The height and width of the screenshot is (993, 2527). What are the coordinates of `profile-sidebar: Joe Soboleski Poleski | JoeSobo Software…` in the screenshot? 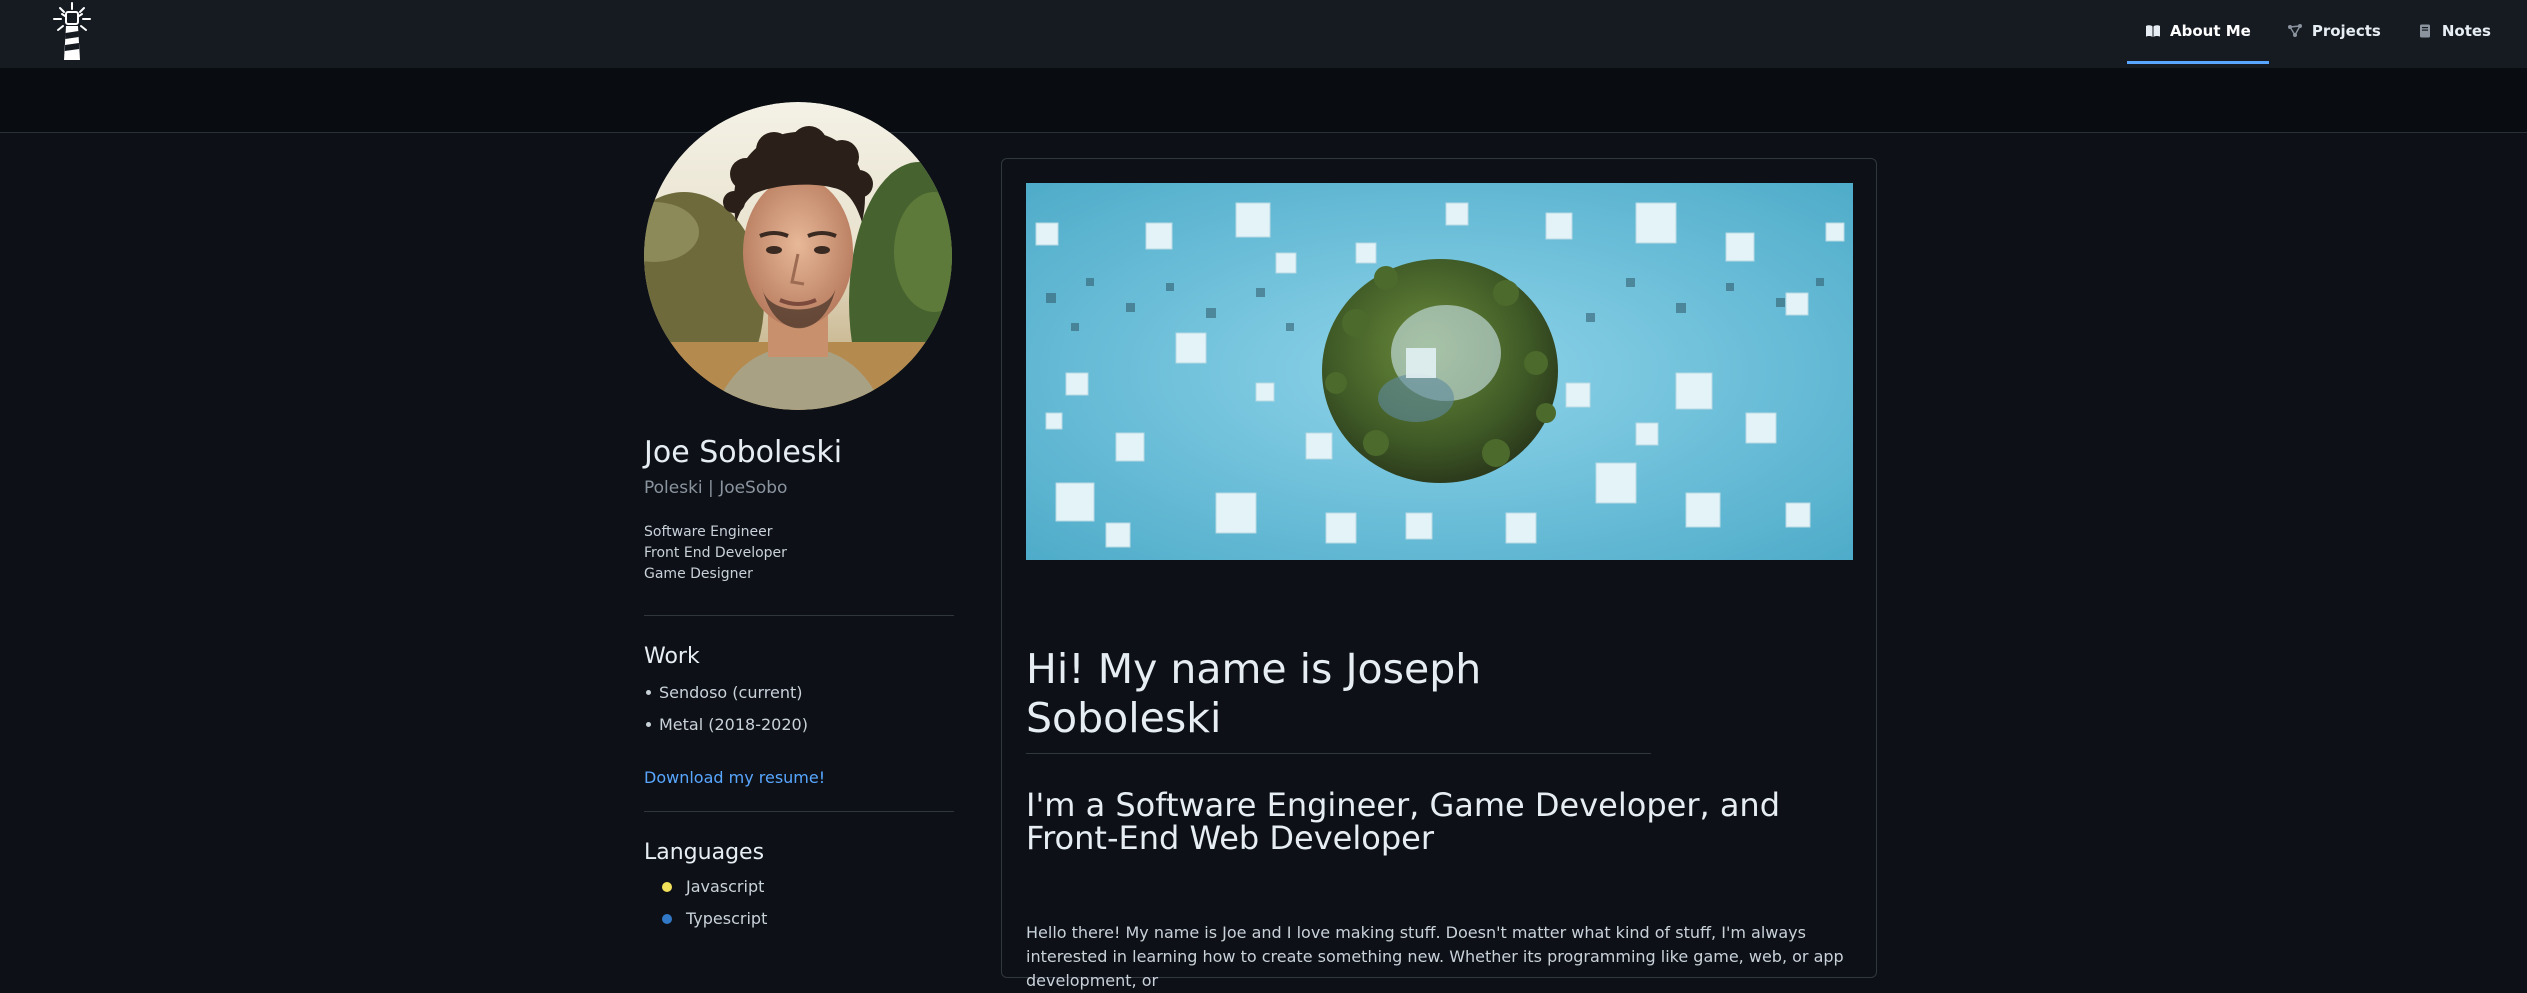 It's located at (799, 518).